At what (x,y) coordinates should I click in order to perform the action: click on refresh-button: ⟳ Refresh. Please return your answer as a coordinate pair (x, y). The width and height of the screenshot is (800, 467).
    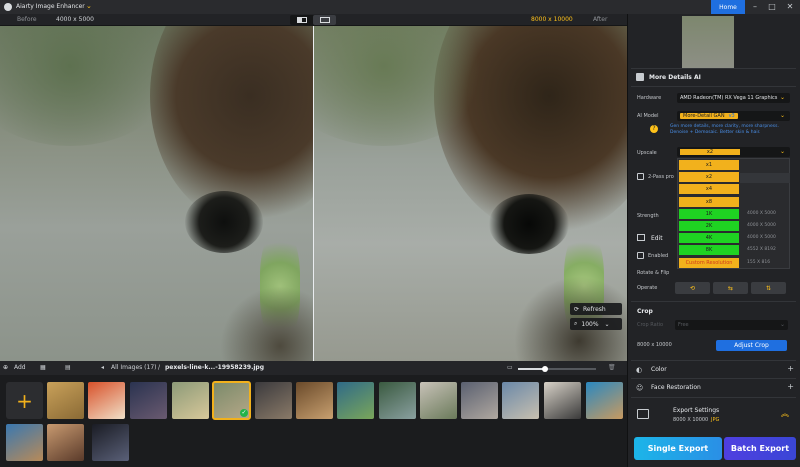
    Looking at the image, I should click on (596, 309).